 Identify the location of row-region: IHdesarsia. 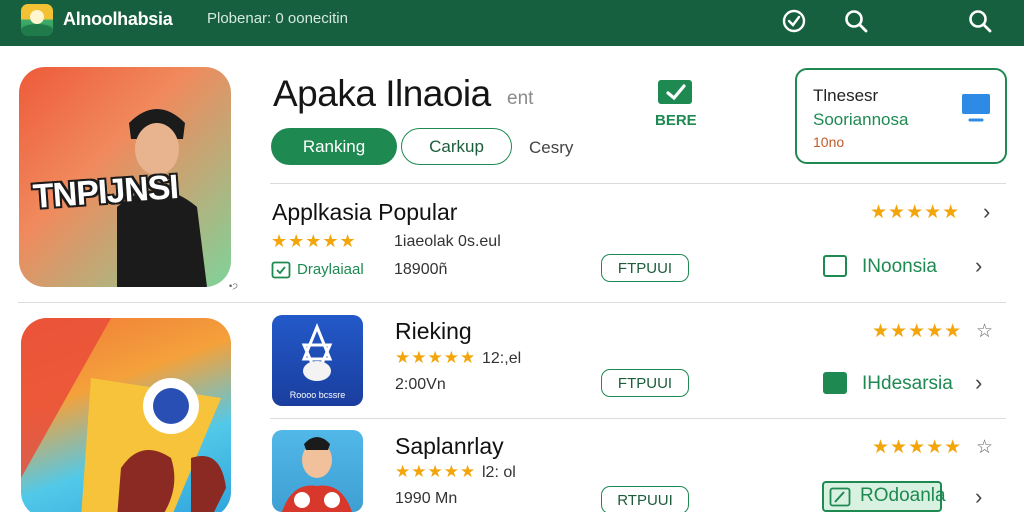
(907, 384).